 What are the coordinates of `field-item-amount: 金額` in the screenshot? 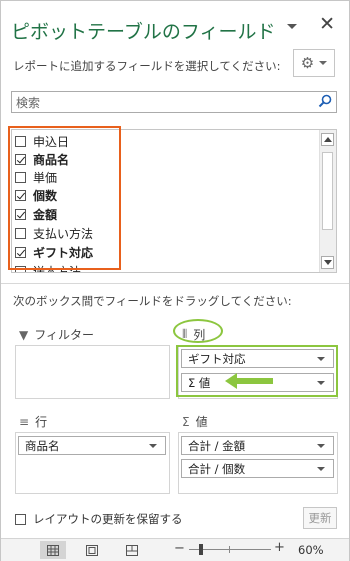 It's located at (36, 214).